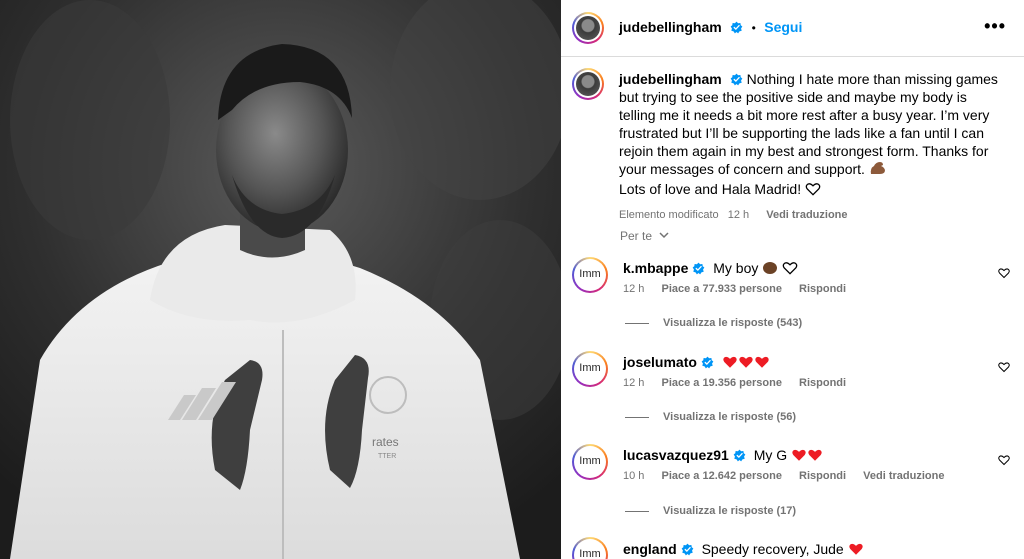  What do you see at coordinates (995, 26) in the screenshot?
I see `more-options-icon: •••` at bounding box center [995, 26].